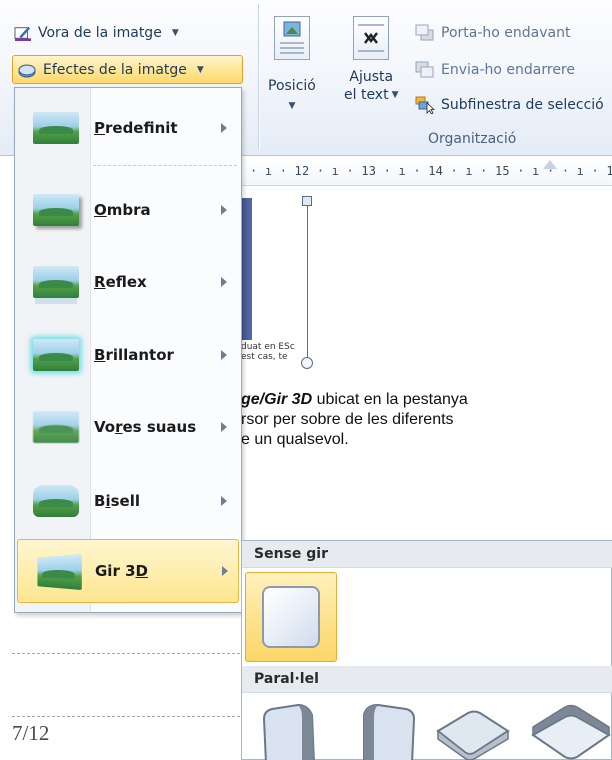 The image size is (612, 760). Describe the element at coordinates (121, 571) in the screenshot. I see `menu-item-label: Gir 3D` at that location.